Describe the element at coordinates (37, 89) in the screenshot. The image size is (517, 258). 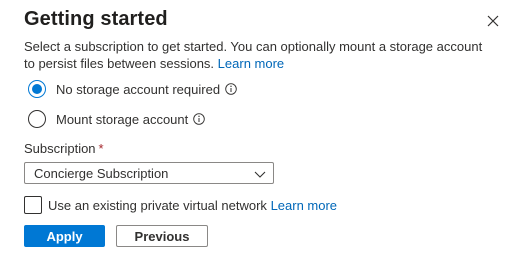
I see `radio-button-checked` at that location.